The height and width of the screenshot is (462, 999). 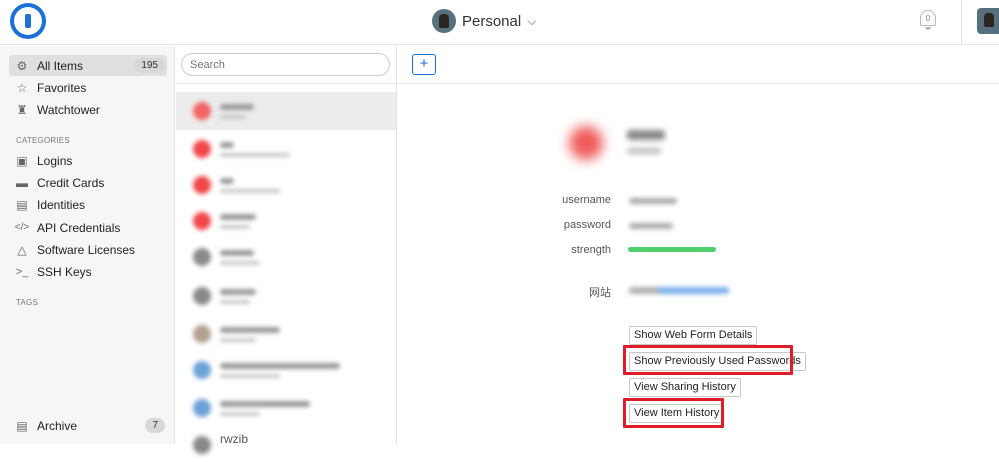 I want to click on username-value-redacted, so click(x=653, y=201).